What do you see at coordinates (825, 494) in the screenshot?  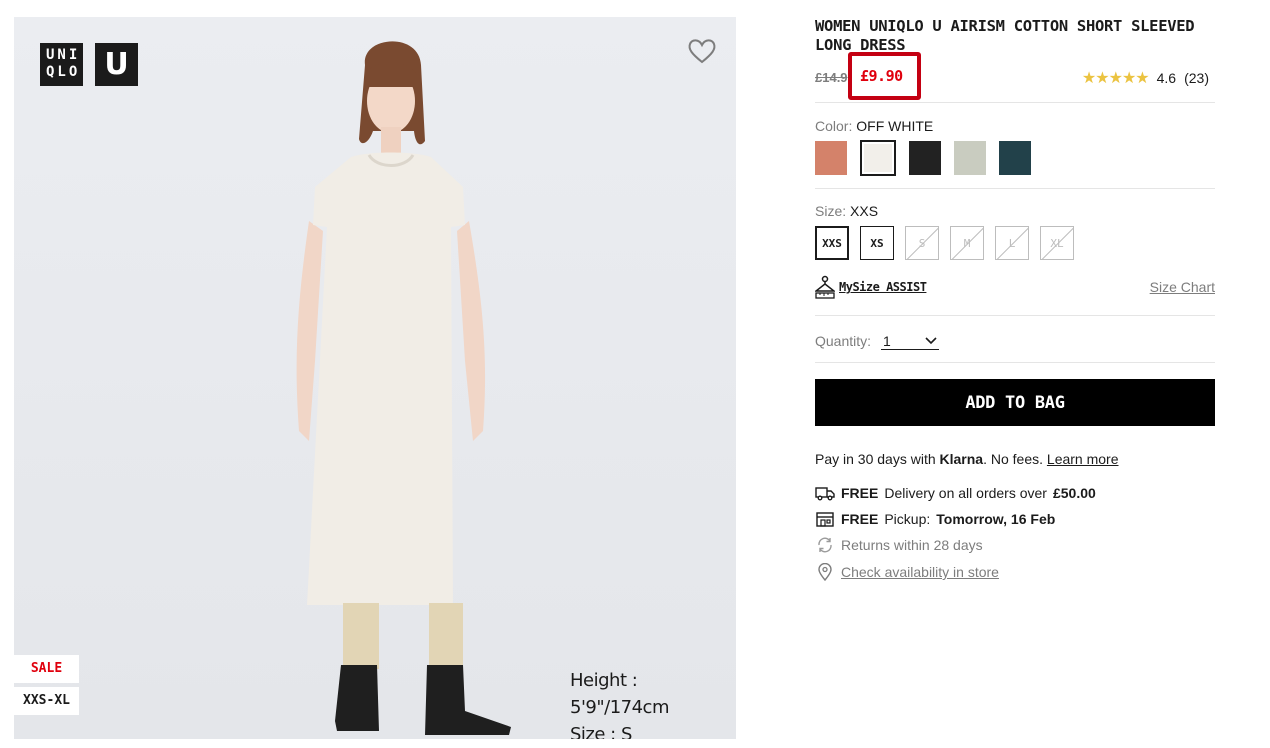 I see `truck-icon` at bounding box center [825, 494].